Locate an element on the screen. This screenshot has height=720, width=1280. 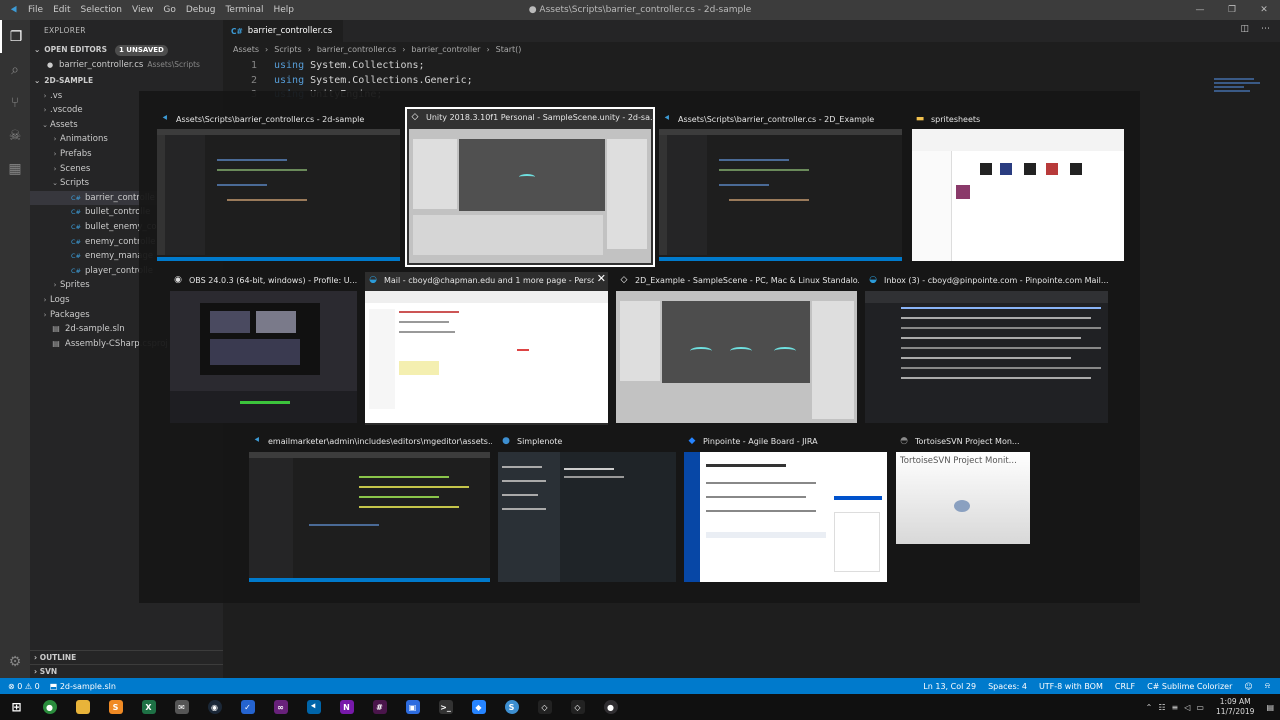
search-icon: ⌕ is located at coordinates (15, 69).